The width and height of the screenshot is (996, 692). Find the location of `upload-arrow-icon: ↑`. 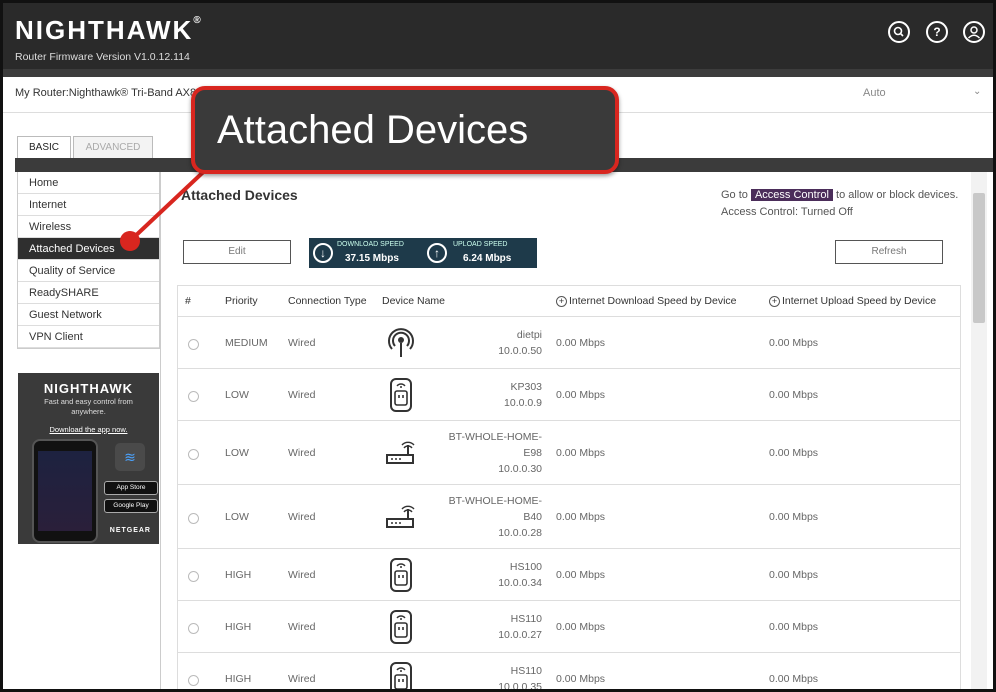

upload-arrow-icon: ↑ is located at coordinates (437, 253).